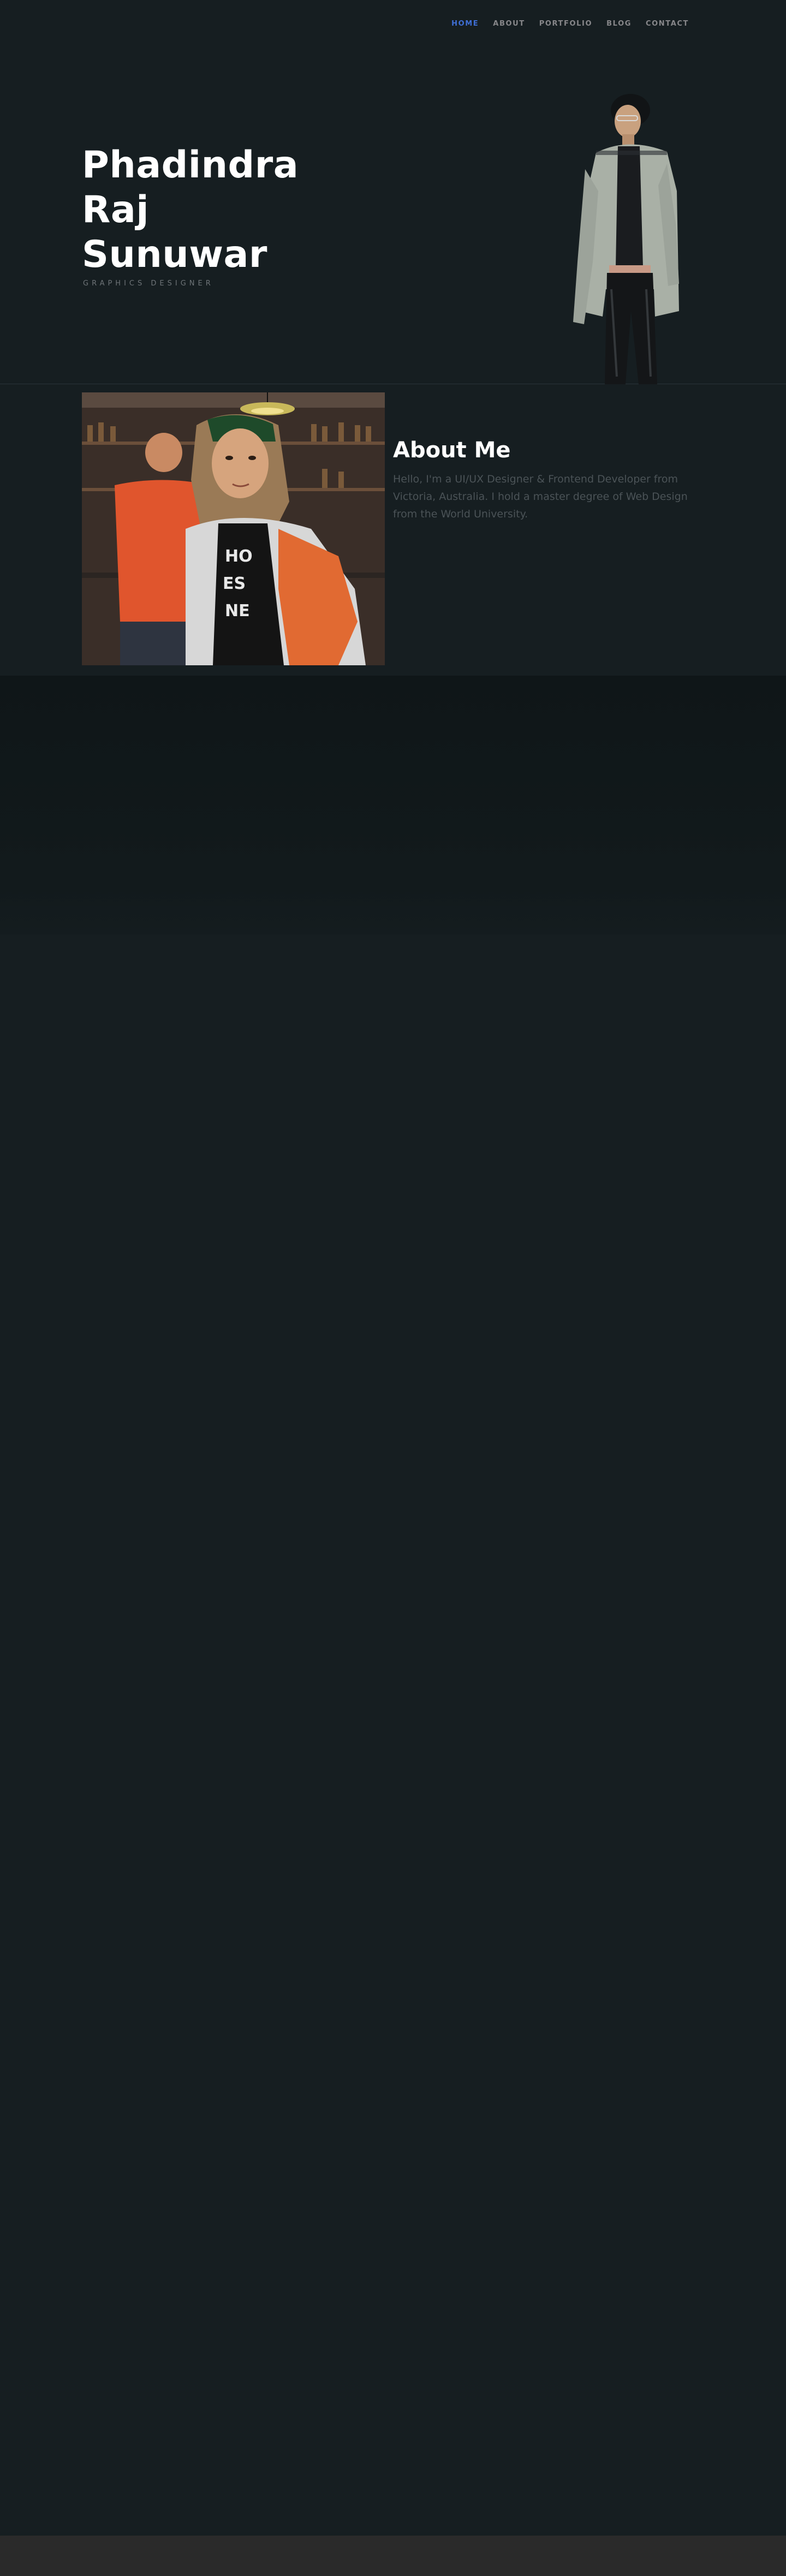  I want to click on nav-list: HOME ABOUT PORTFOLIO BLOG CONTACT, so click(570, 22).